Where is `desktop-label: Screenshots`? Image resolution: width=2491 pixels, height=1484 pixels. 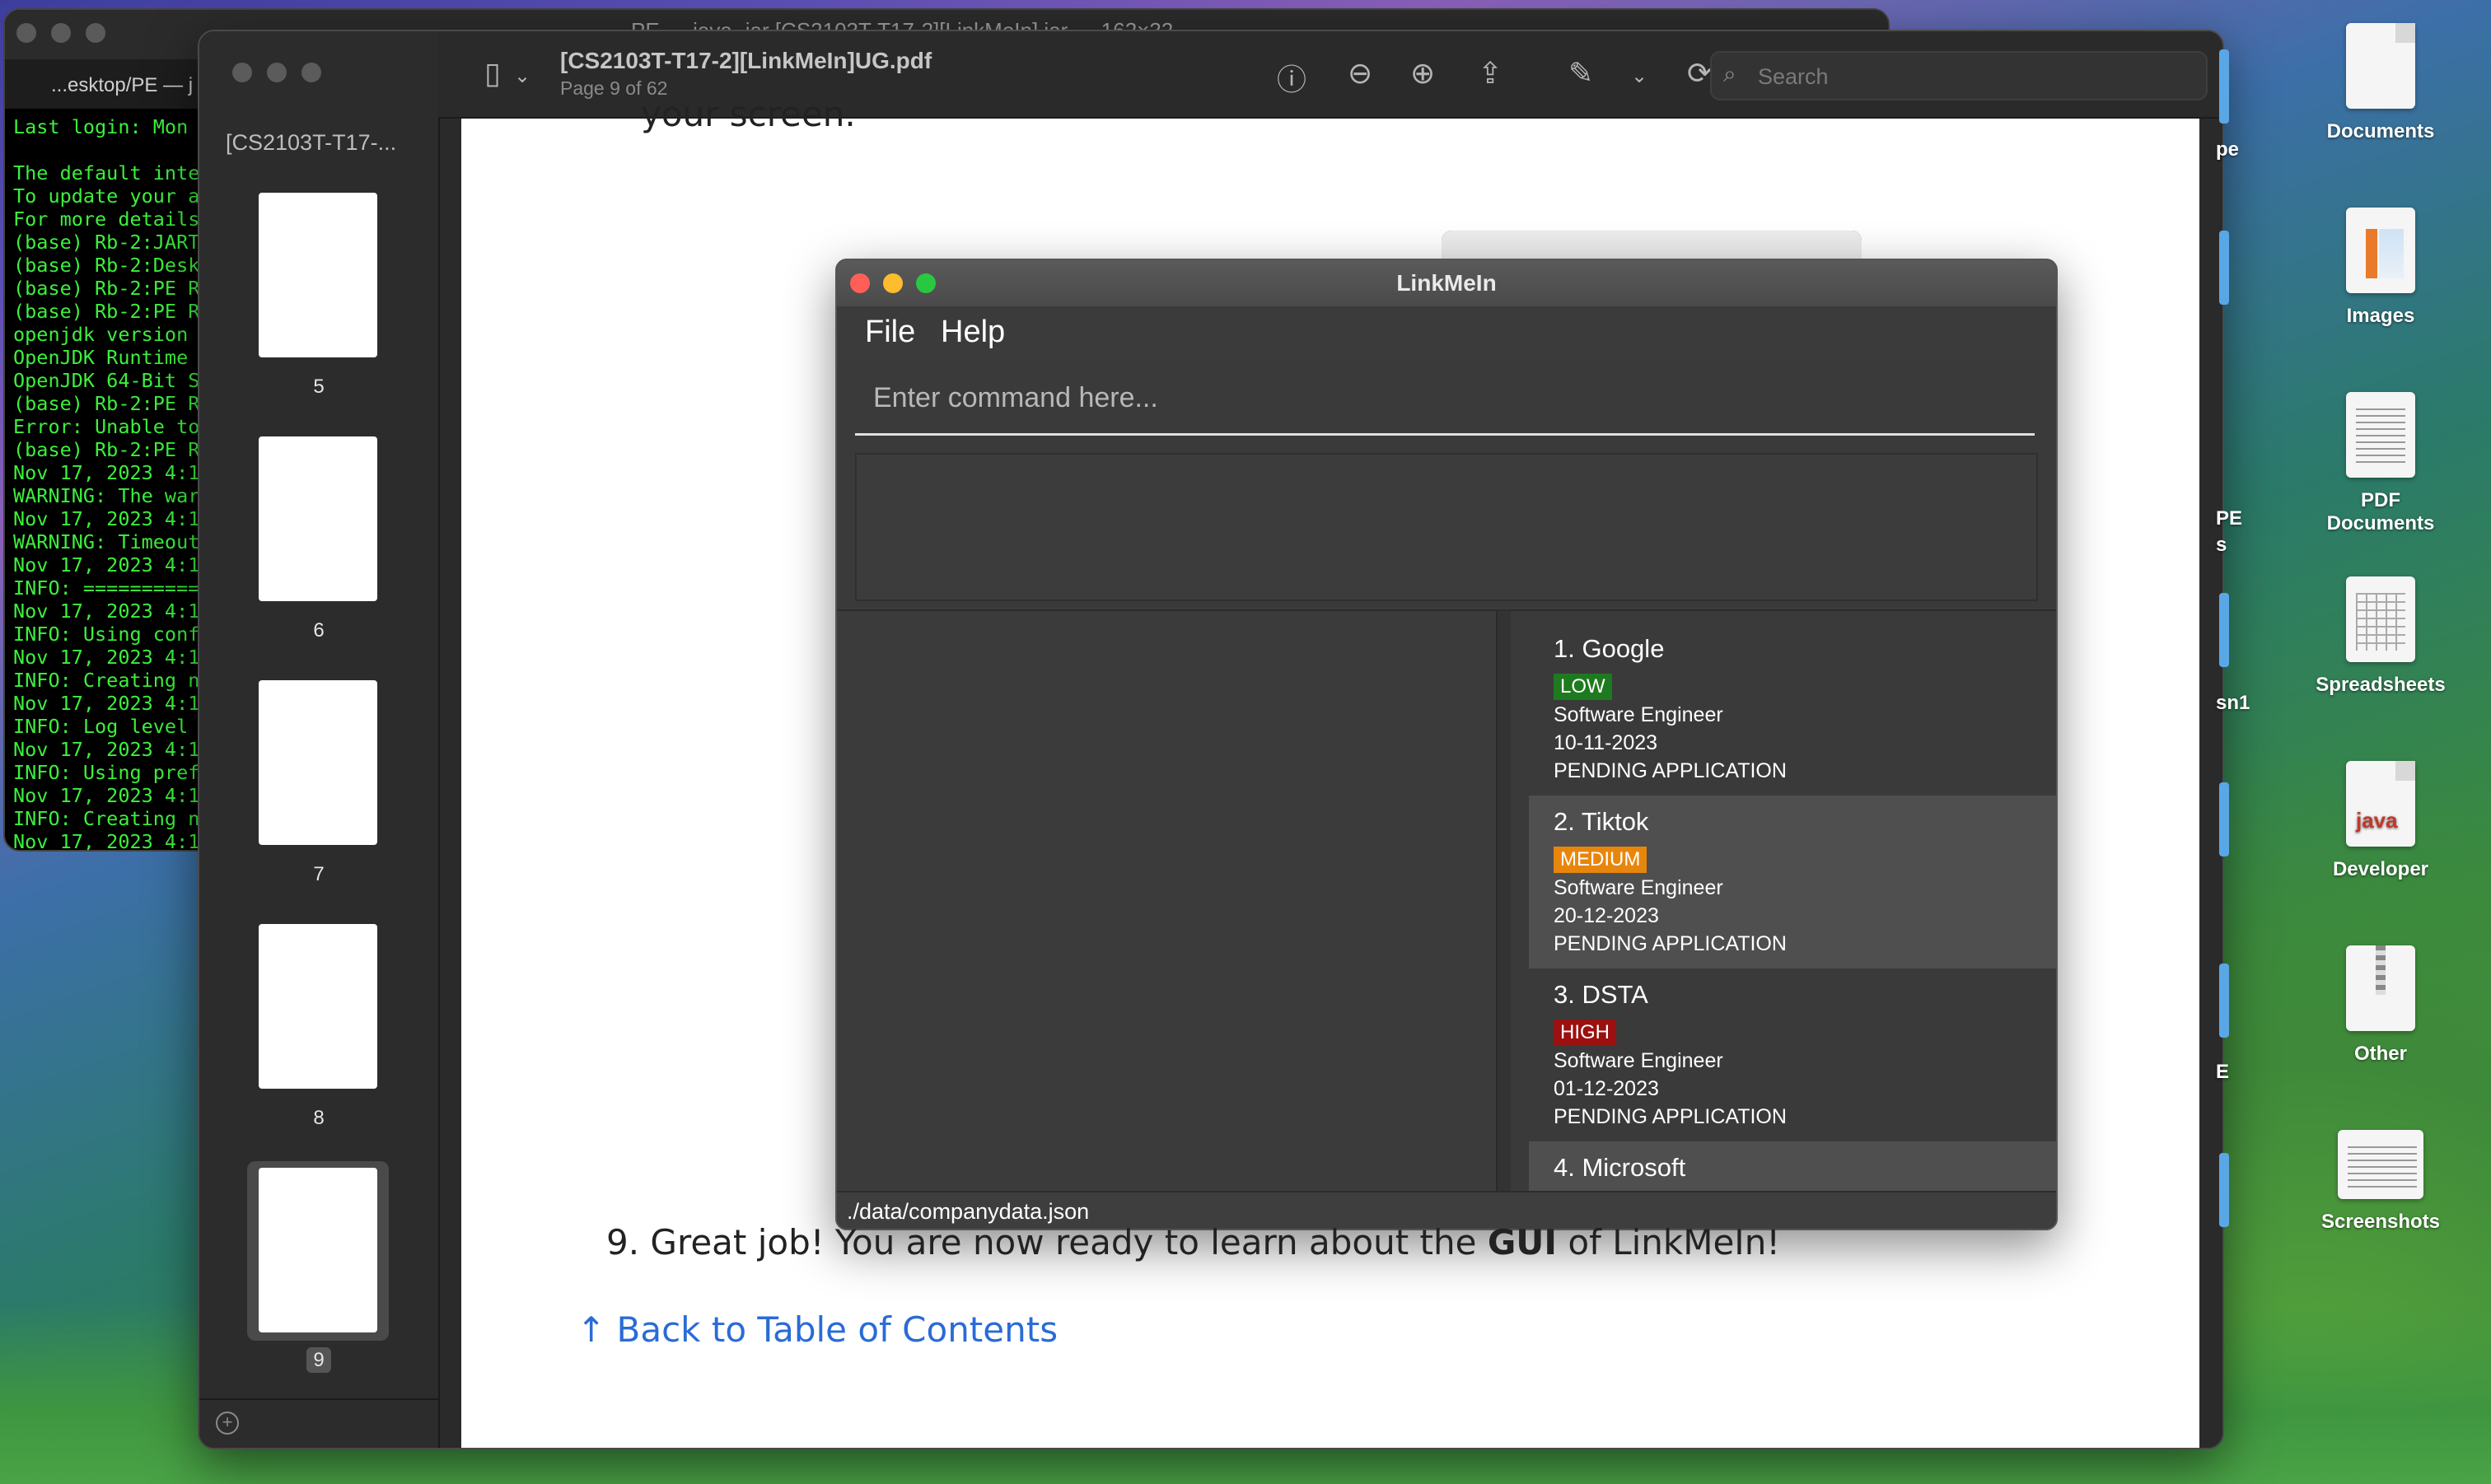 desktop-label: Screenshots is located at coordinates (2381, 1222).